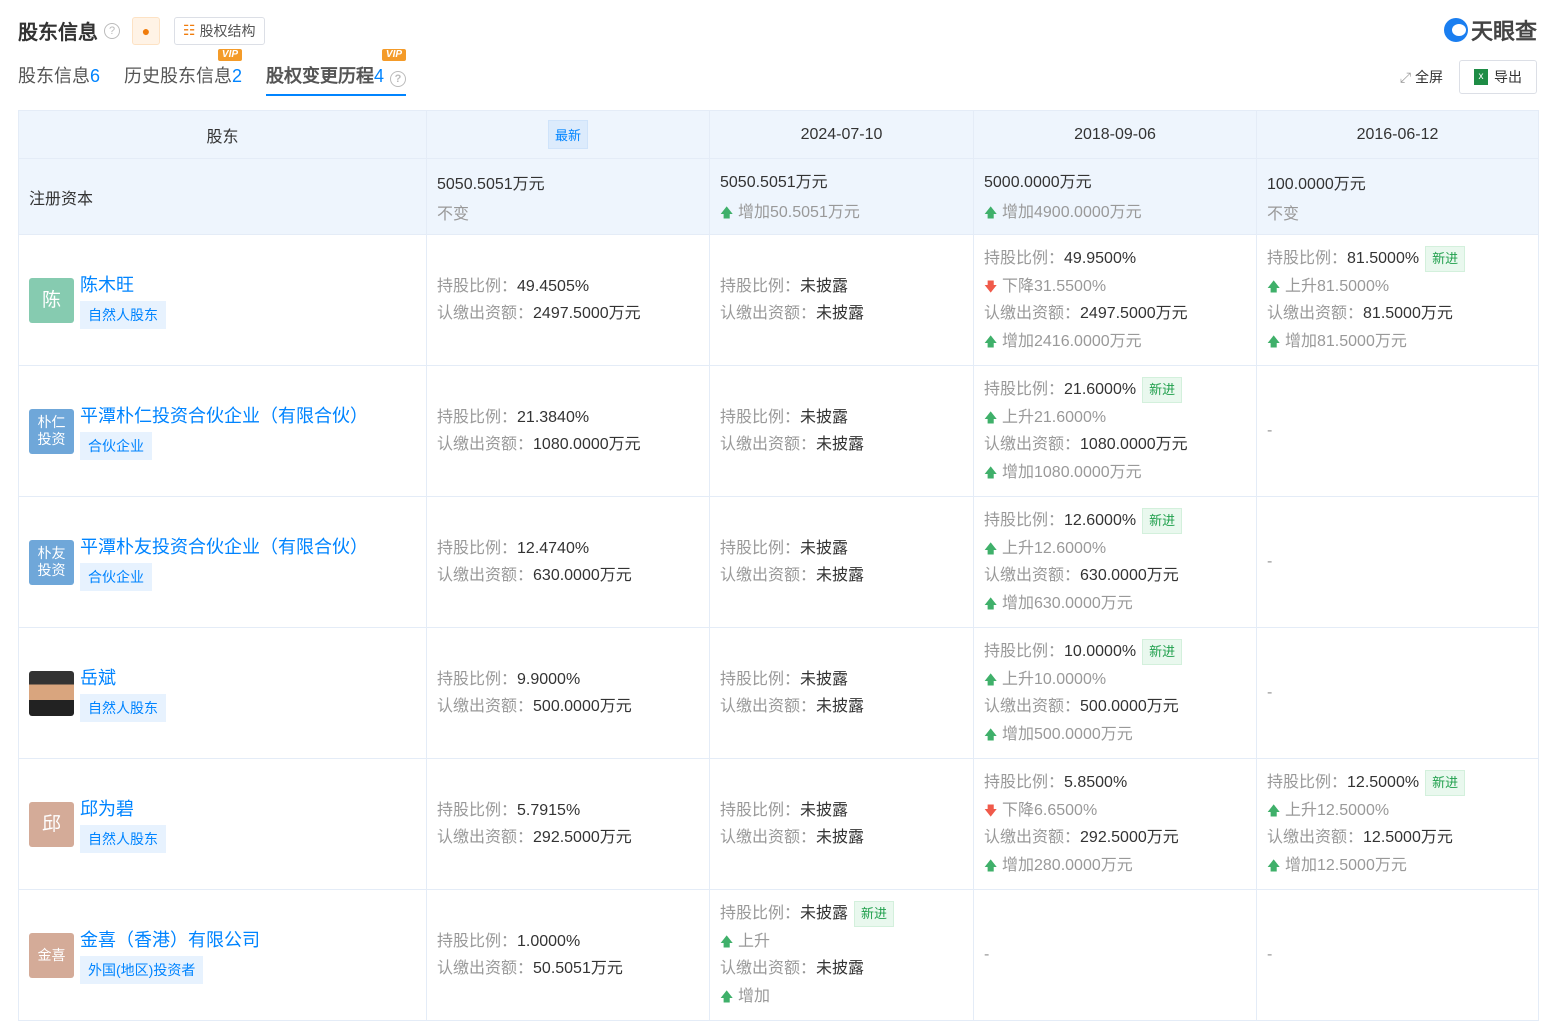  What do you see at coordinates (123, 284) in the screenshot?
I see `shareholder-name-link: 陈木旺` at bounding box center [123, 284].